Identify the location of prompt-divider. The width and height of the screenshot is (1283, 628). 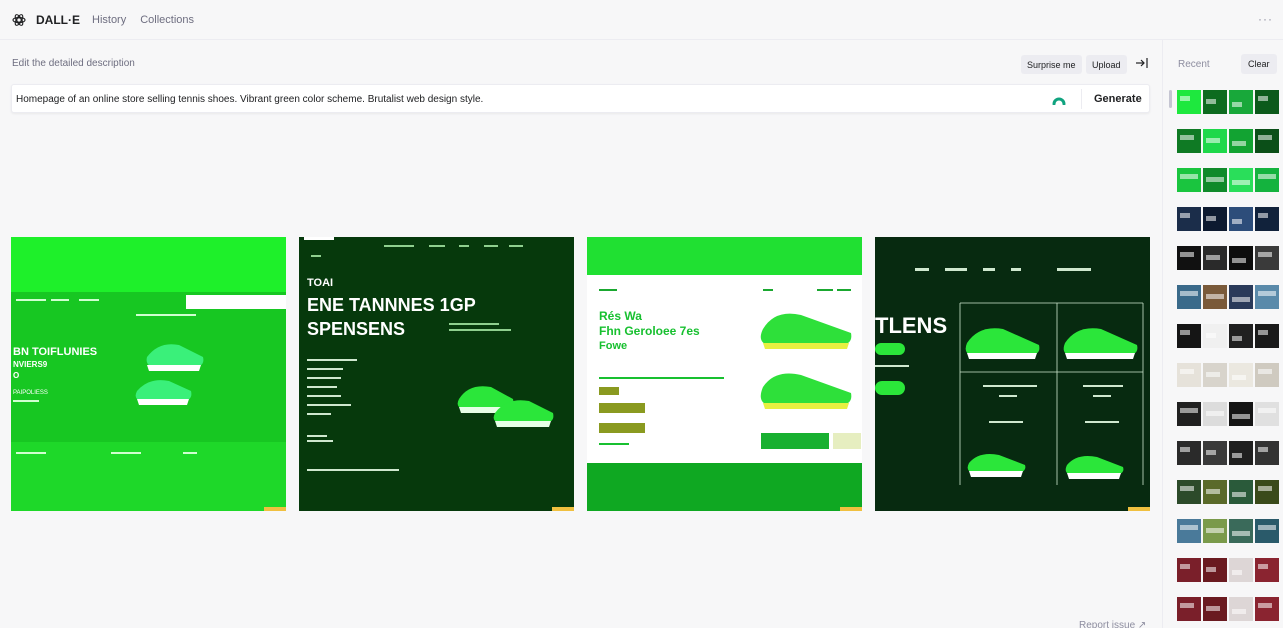
(1081, 99).